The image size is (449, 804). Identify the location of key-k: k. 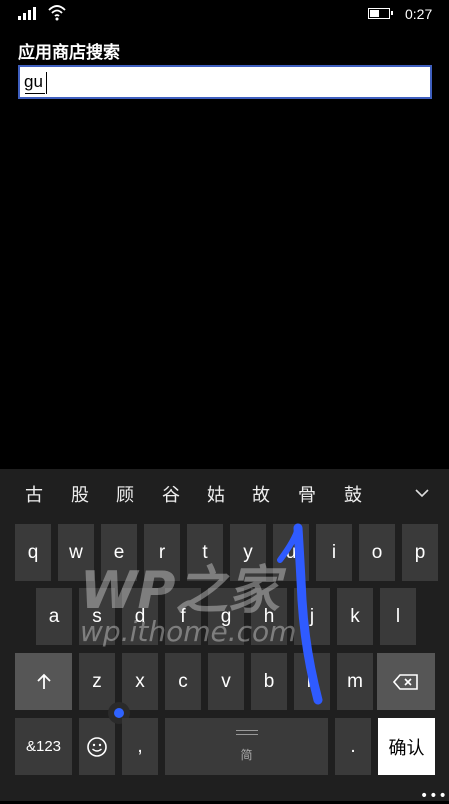
(355, 616).